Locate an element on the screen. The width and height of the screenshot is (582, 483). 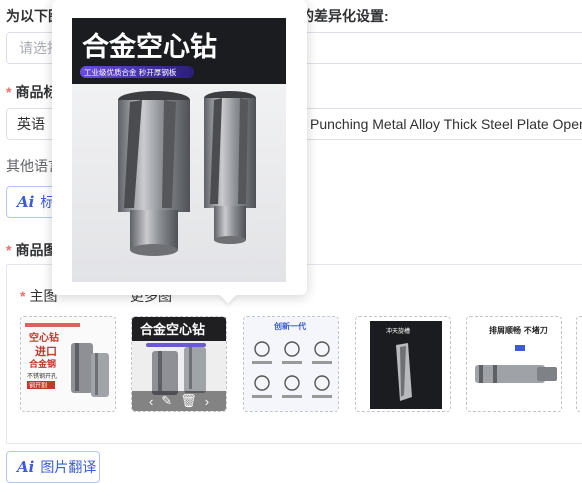
product-images-label: * 商品图 is located at coordinates (32, 250).